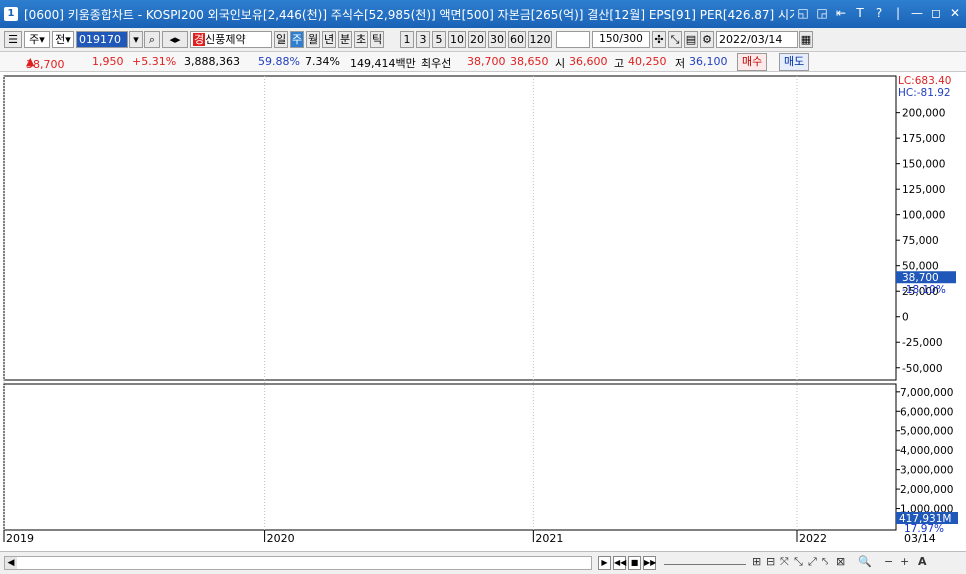 This screenshot has height=574, width=966. What do you see at coordinates (231, 39) in the screenshot?
I see `company-name-field: 경신풍제약` at bounding box center [231, 39].